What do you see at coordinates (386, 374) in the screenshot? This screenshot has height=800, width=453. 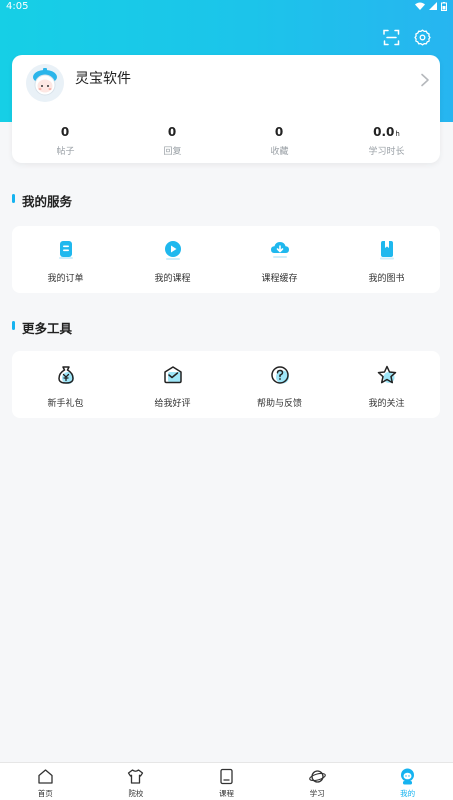 I see `star-icon` at bounding box center [386, 374].